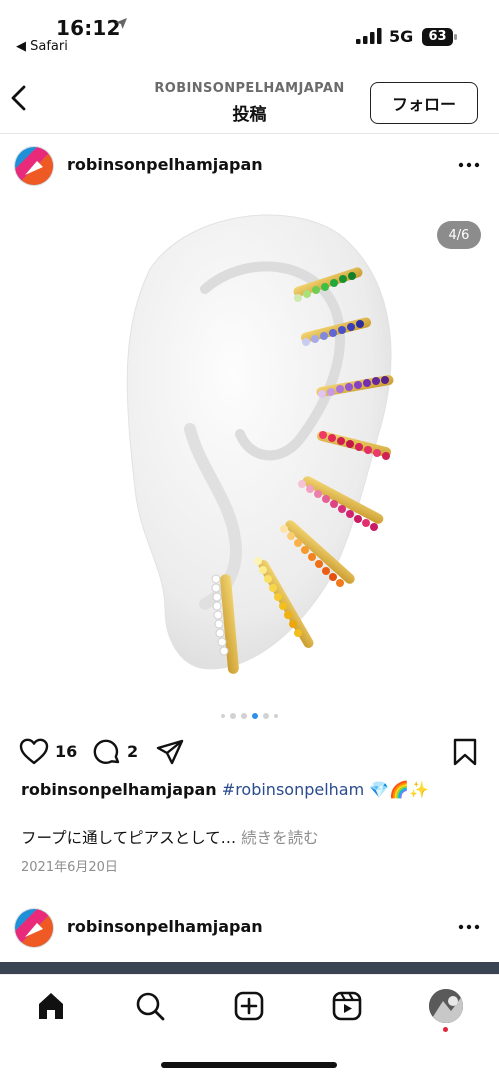 The height and width of the screenshot is (1080, 499). What do you see at coordinates (255, 716) in the screenshot?
I see `carousel-dot-active` at bounding box center [255, 716].